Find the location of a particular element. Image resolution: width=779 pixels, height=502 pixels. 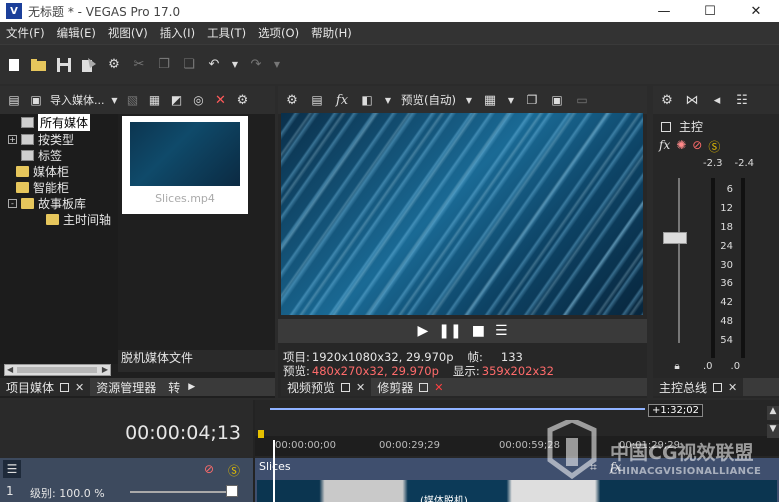

scrollbar-thumb is located at coordinates (57, 370).